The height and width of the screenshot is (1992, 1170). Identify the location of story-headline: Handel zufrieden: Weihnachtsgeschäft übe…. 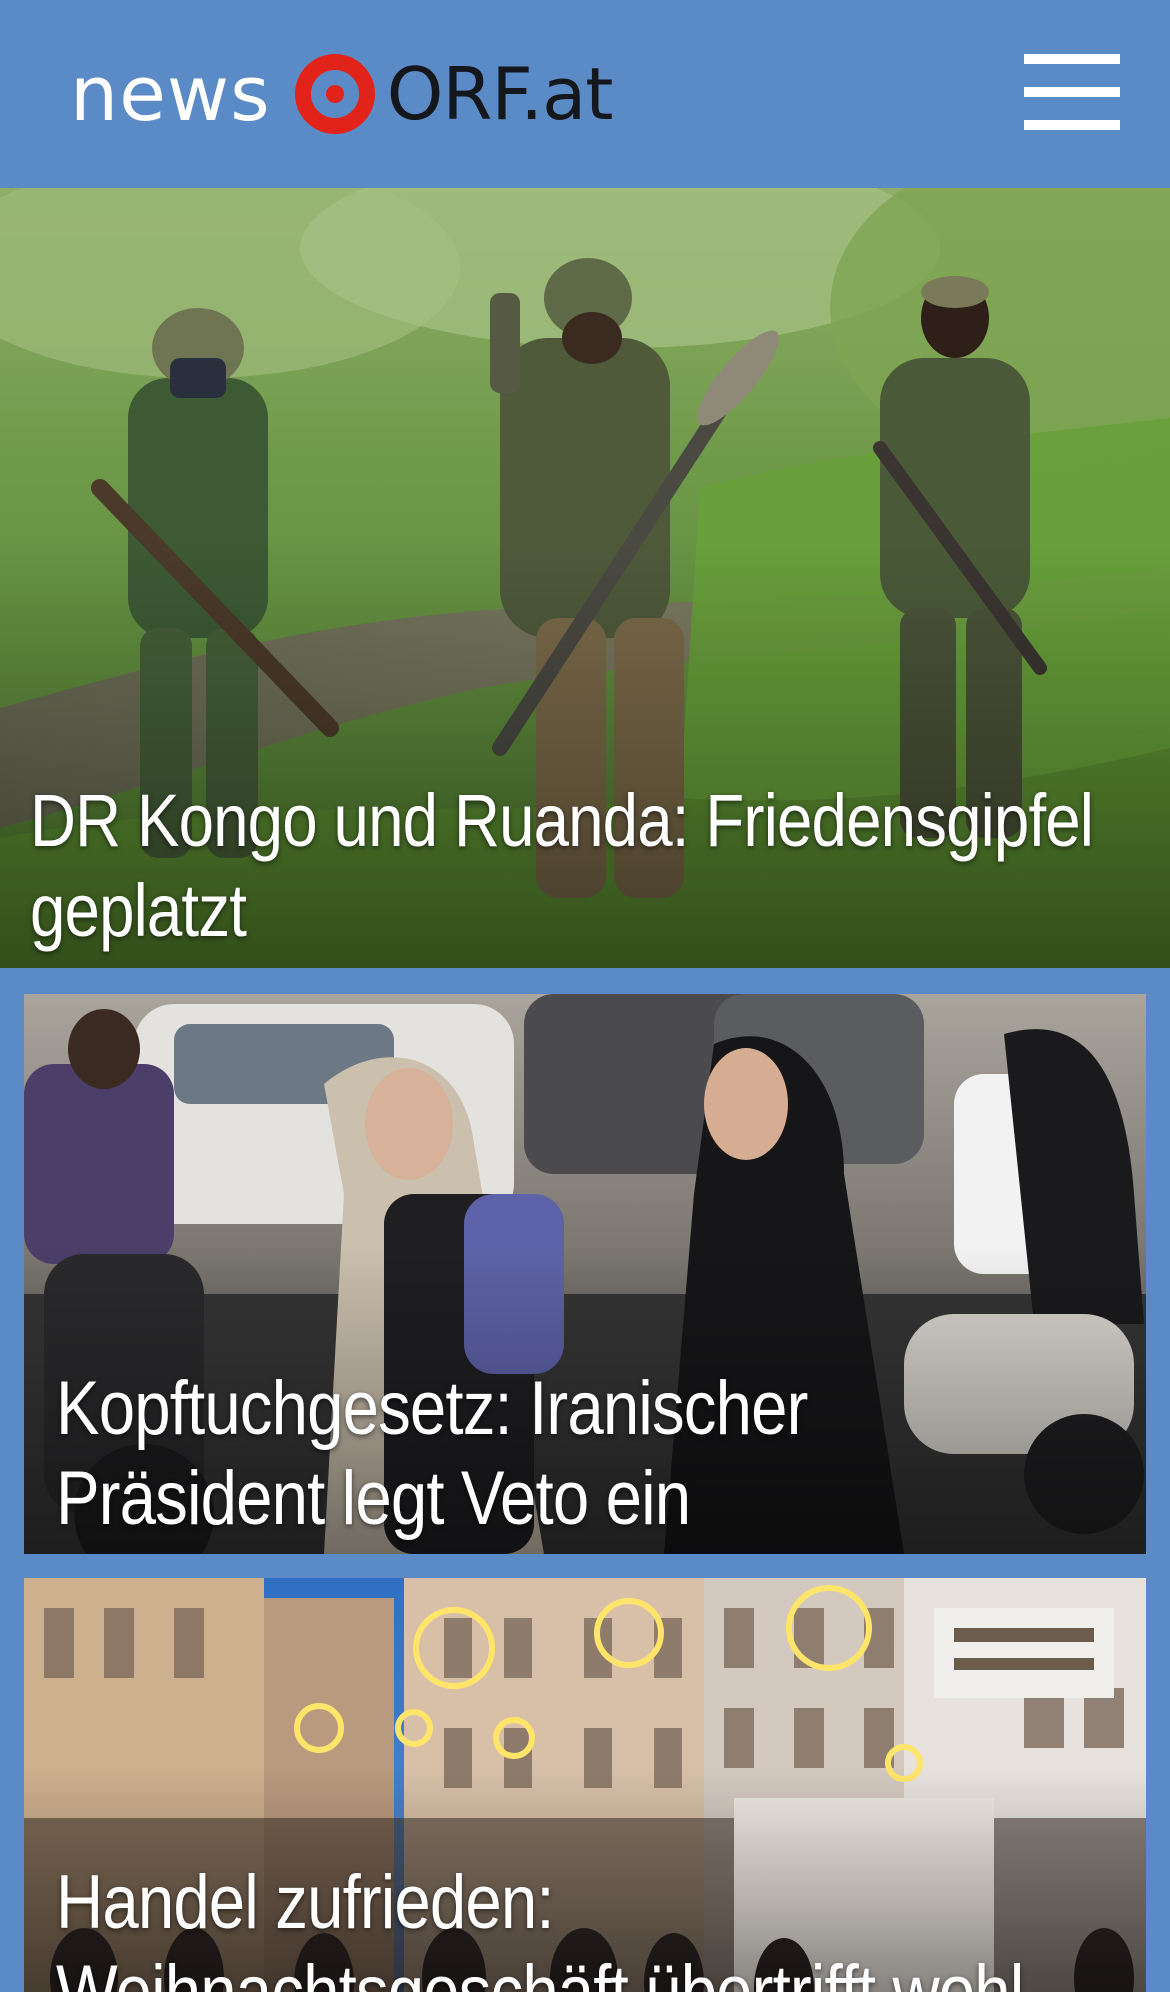
(601, 1925).